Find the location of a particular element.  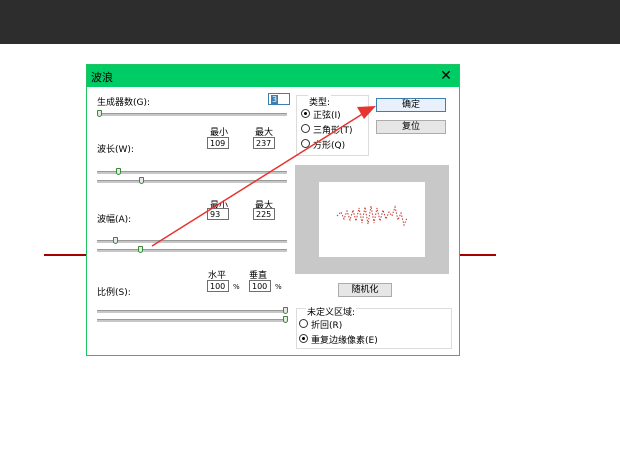

annotation-arrow is located at coordinates (263, 176).